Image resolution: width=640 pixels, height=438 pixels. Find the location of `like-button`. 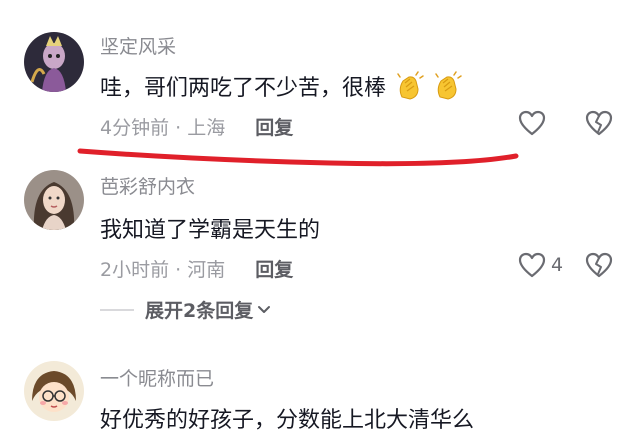

like-button is located at coordinates (532, 123).